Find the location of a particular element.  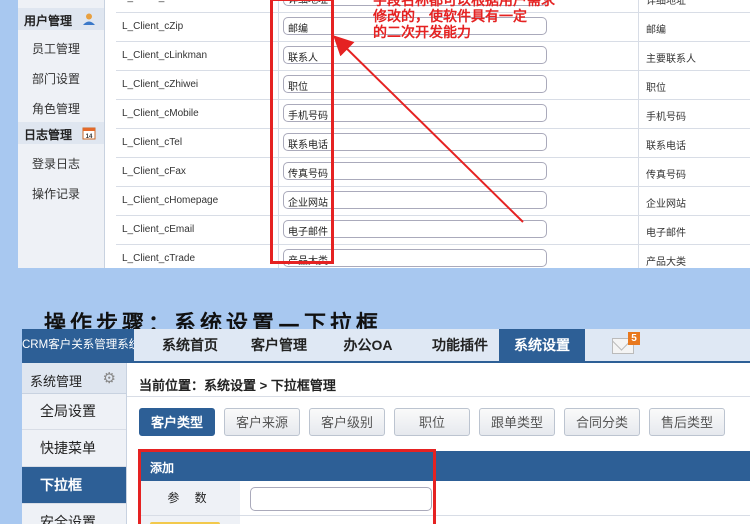

breadcrumb: 当前位置：系统设置 > 下拉框管理 is located at coordinates (237, 385).